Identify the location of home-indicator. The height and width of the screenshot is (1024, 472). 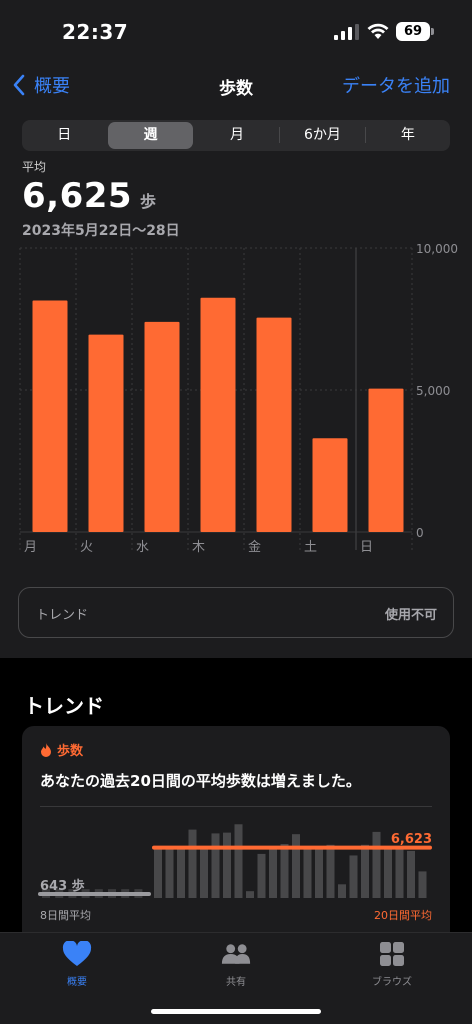
(236, 1011).